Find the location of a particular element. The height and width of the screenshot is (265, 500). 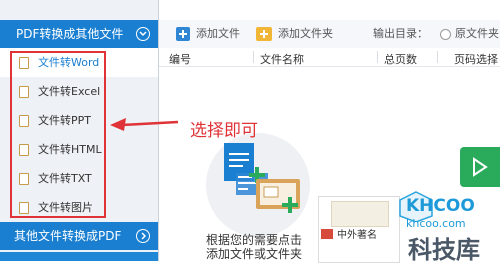

column-header-page-select: 页码选择 is located at coordinates (476, 59).